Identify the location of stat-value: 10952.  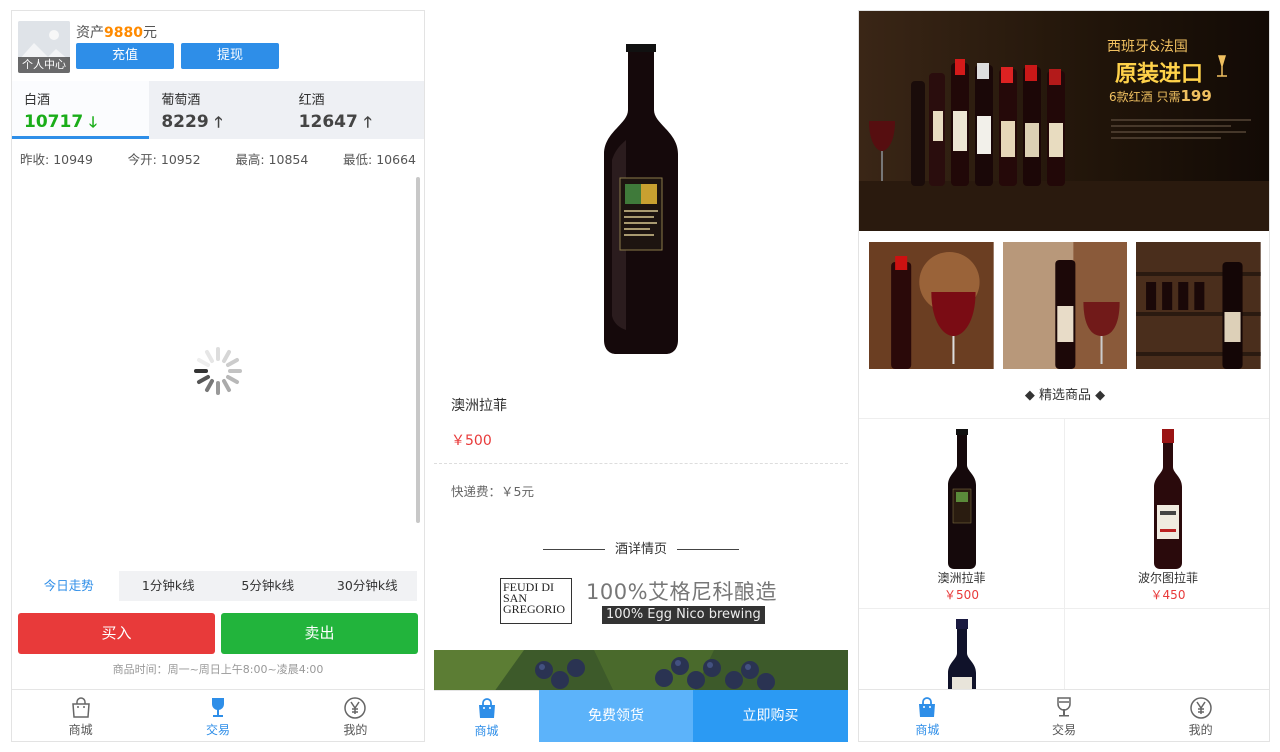
(180, 159).